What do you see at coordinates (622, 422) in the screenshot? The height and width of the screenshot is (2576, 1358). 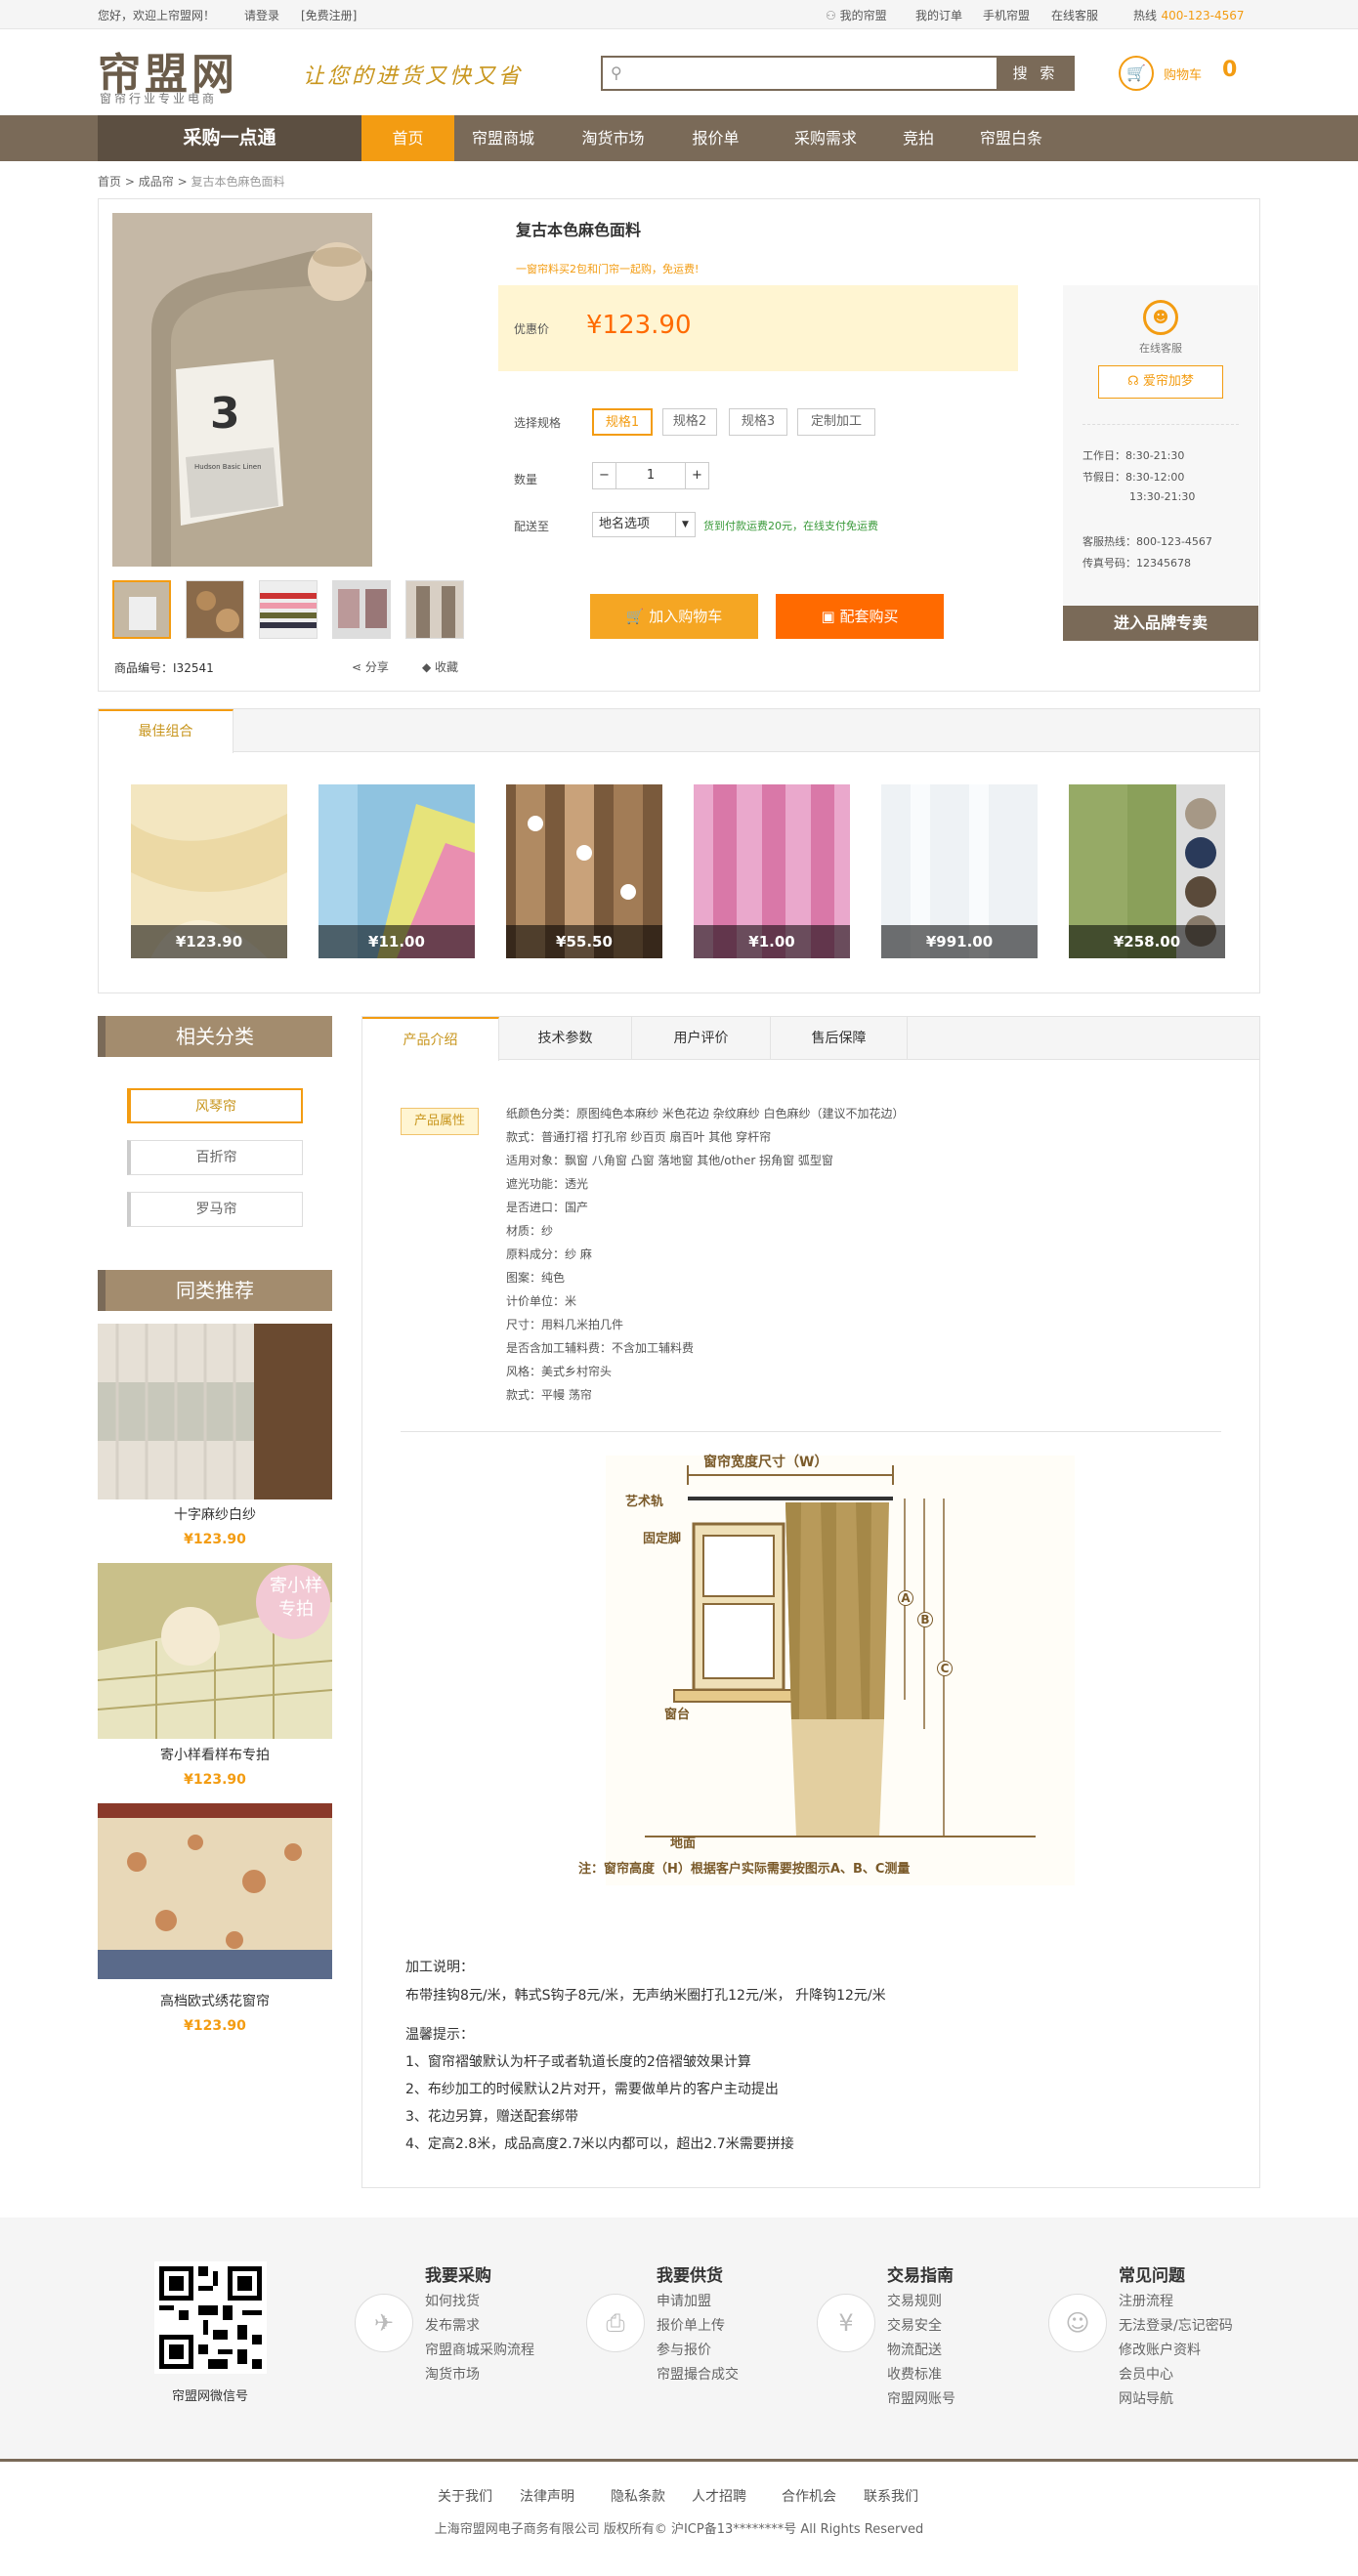 I see `spec-option-1: 规格1` at bounding box center [622, 422].